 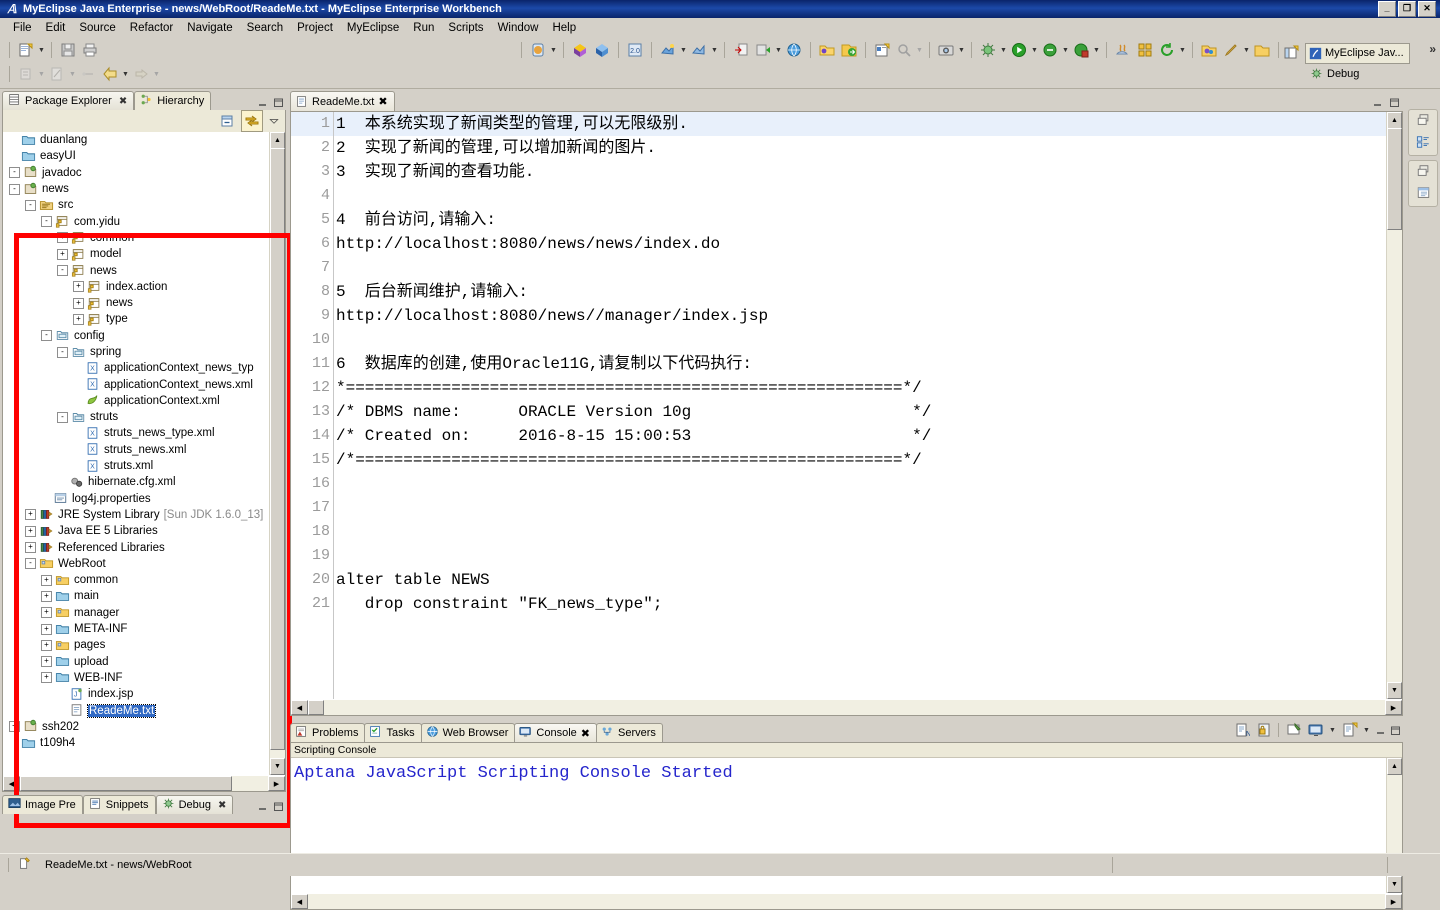 I want to click on tab-problems: Problems, so click(x=327, y=732).